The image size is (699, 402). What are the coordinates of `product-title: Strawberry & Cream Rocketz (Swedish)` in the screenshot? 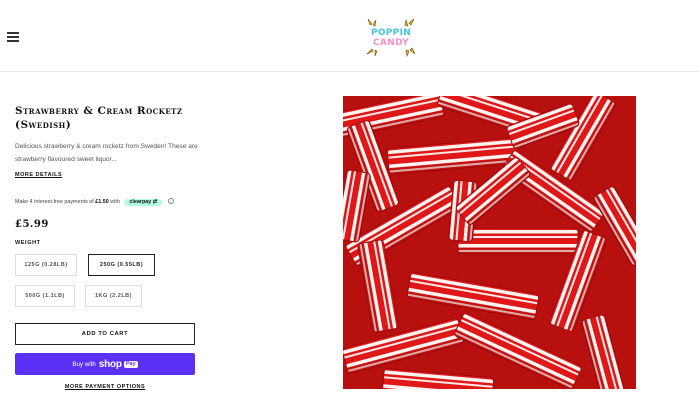 It's located at (99, 118).